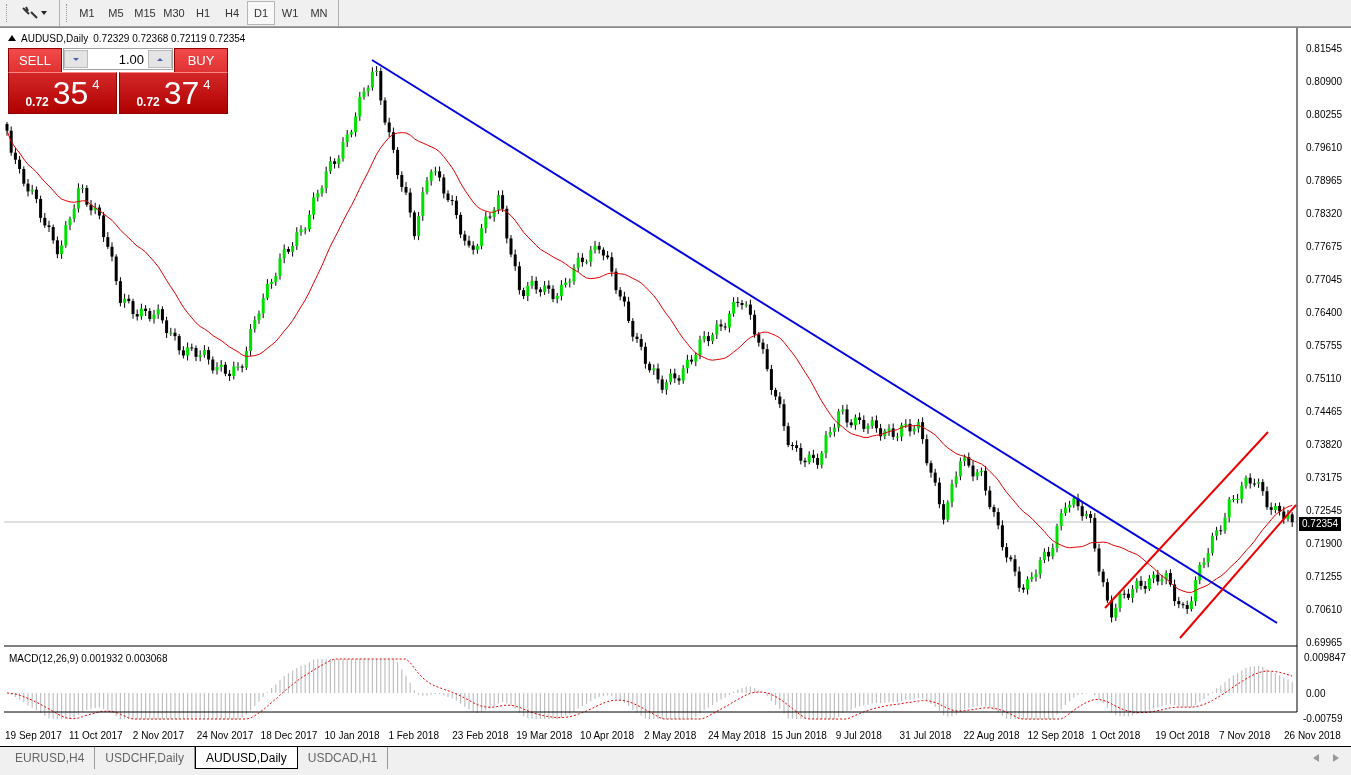 The height and width of the screenshot is (775, 1351). Describe the element at coordinates (799, 735) in the screenshot. I see `date-axis-label: 15 Jun 2018` at that location.